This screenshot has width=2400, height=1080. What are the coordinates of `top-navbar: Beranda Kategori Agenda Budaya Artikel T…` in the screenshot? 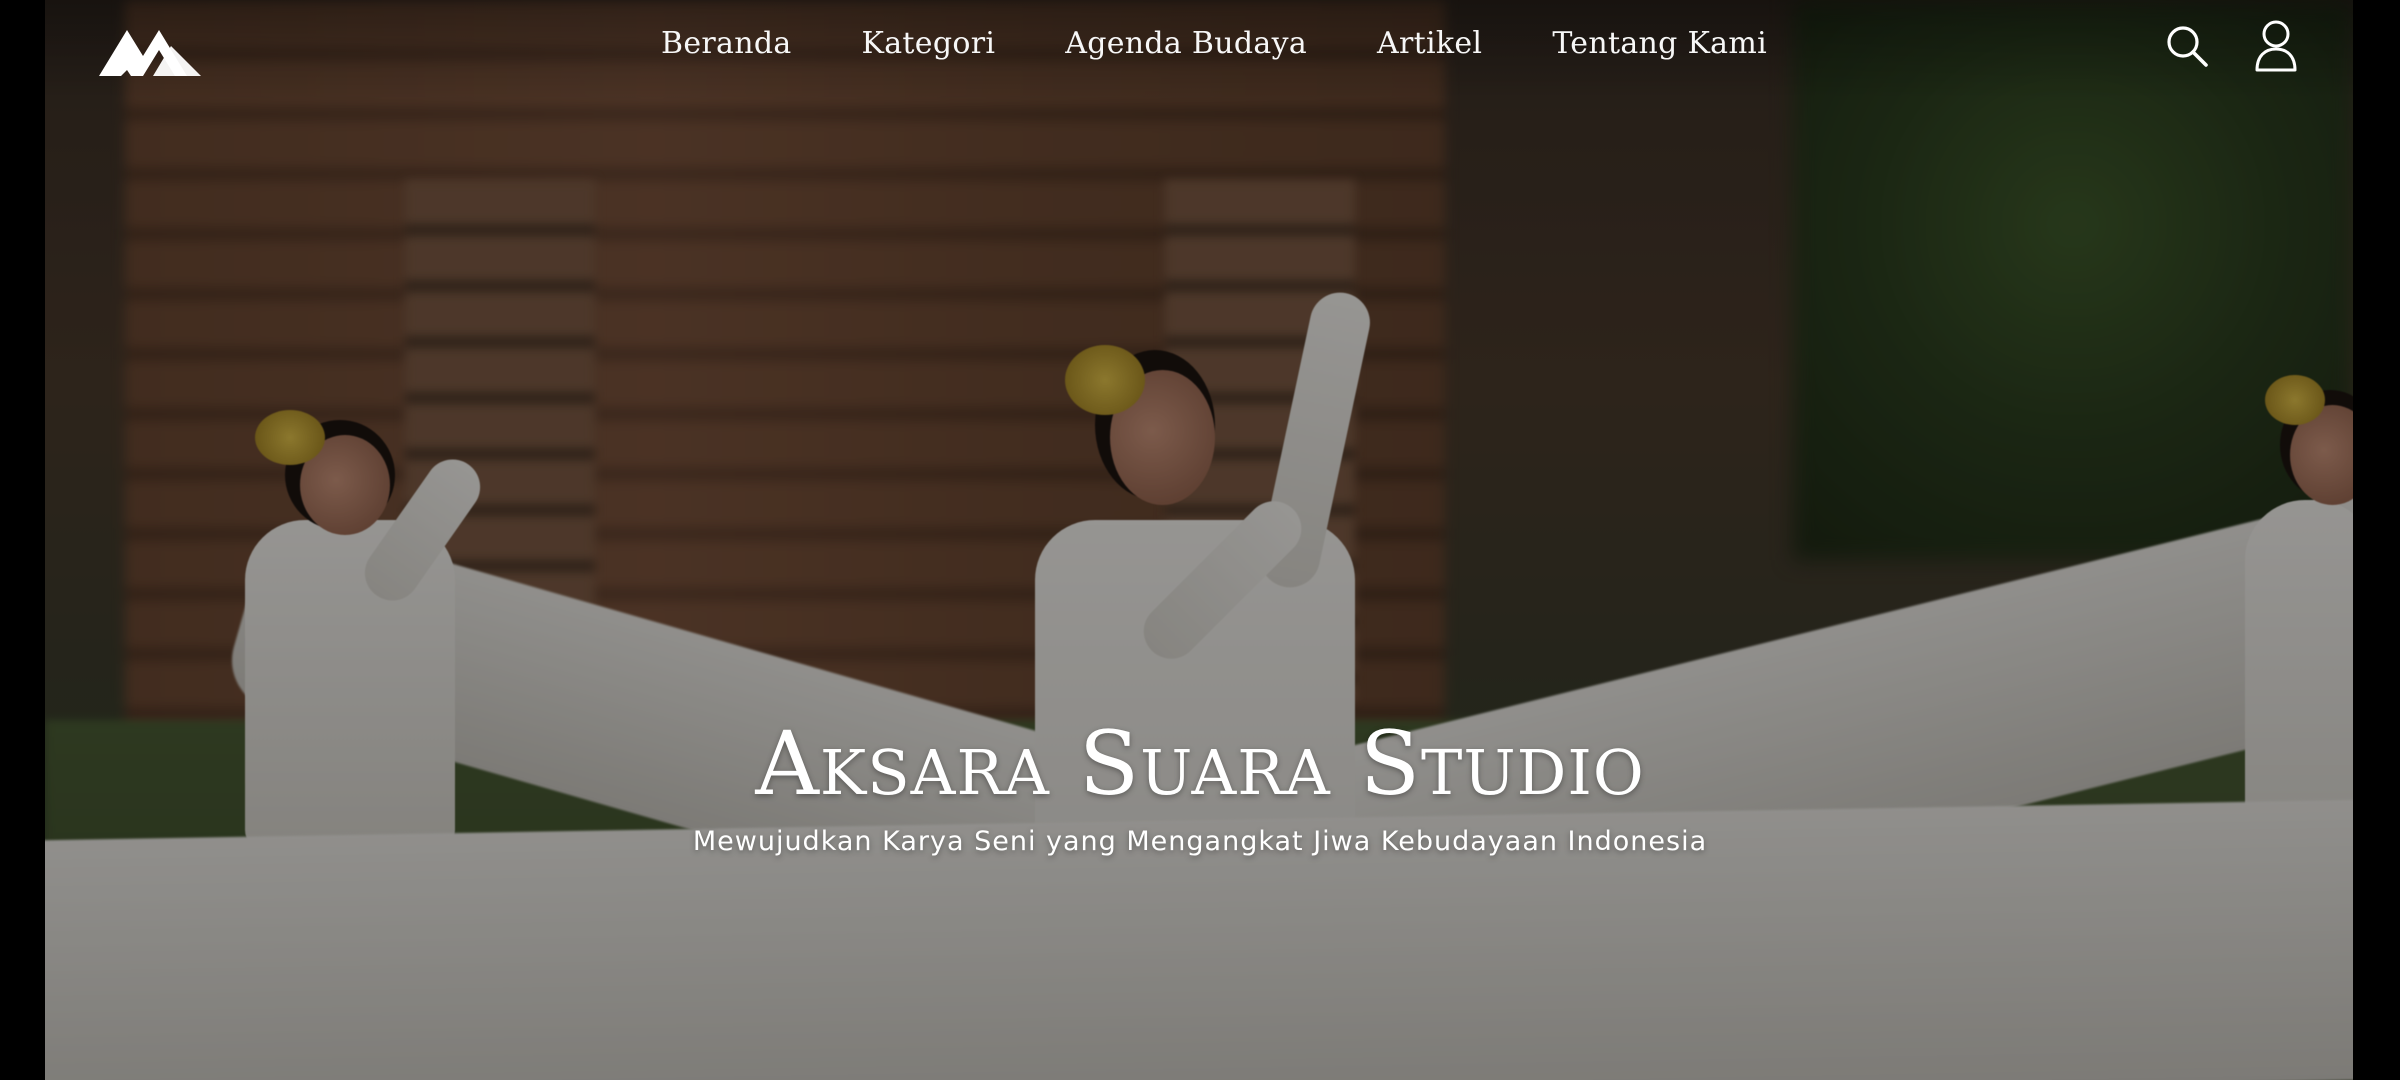 It's located at (1199, 50).